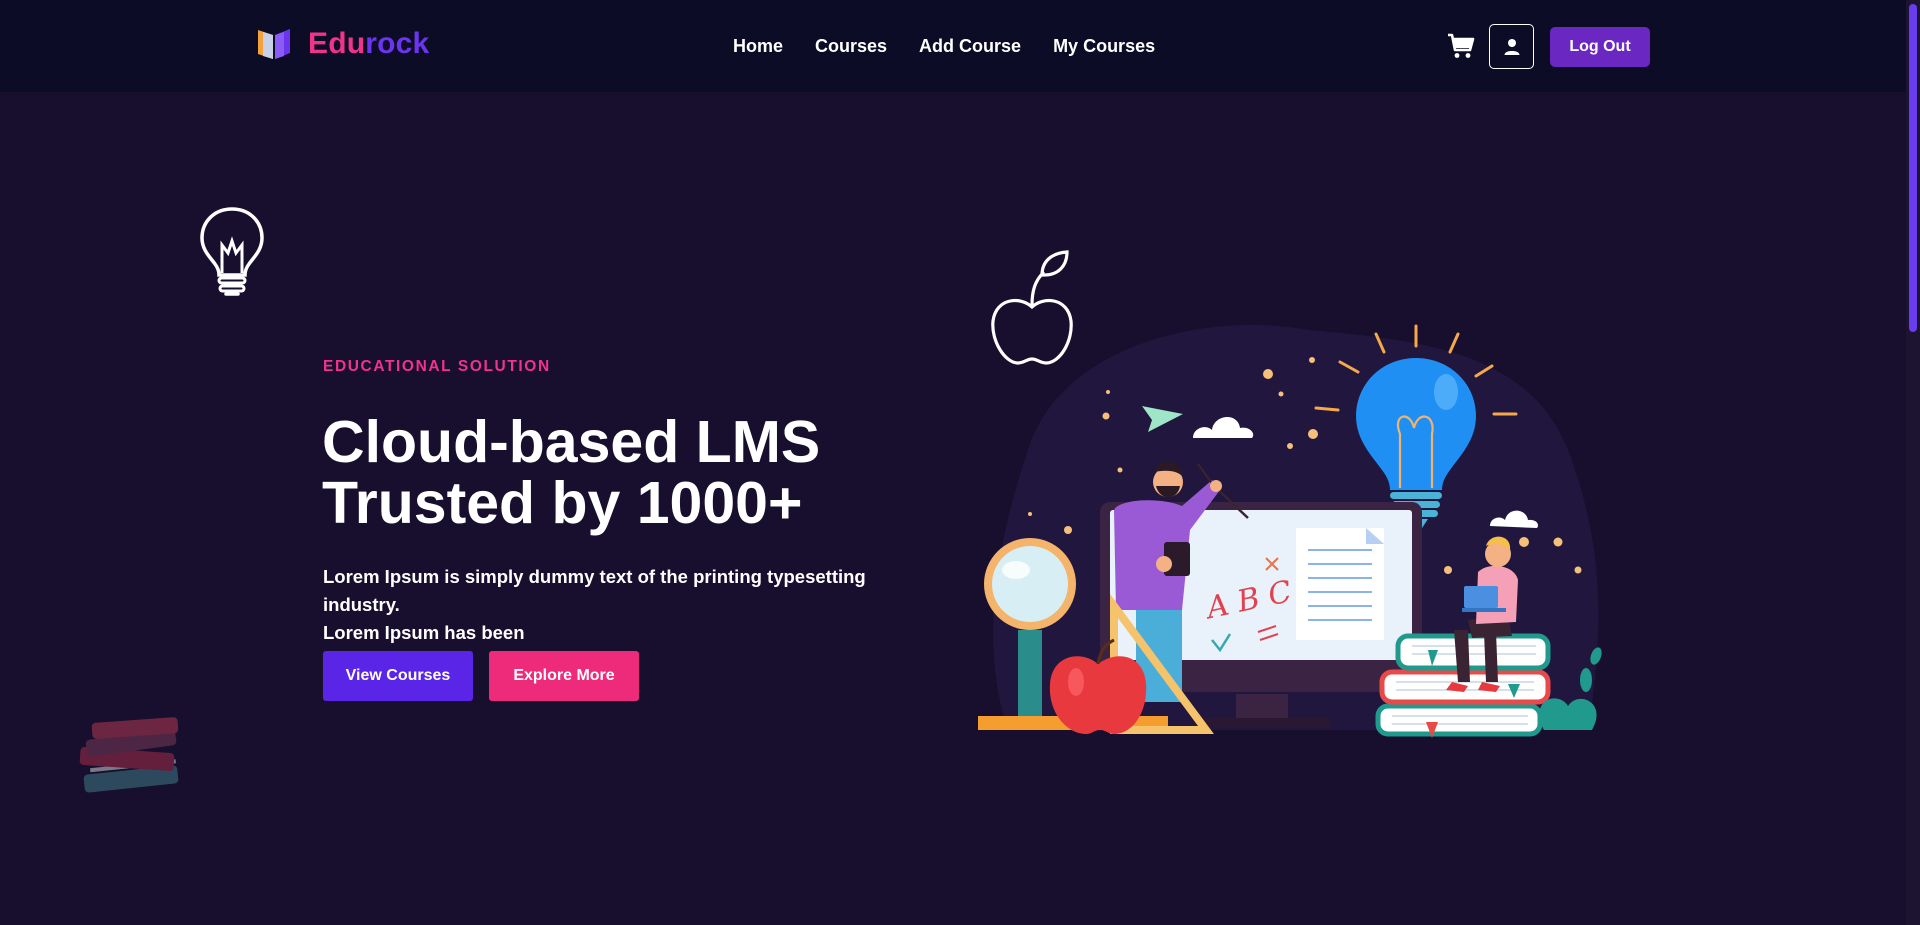 The width and height of the screenshot is (1920, 925). What do you see at coordinates (758, 46) in the screenshot?
I see `nav-home: Home` at bounding box center [758, 46].